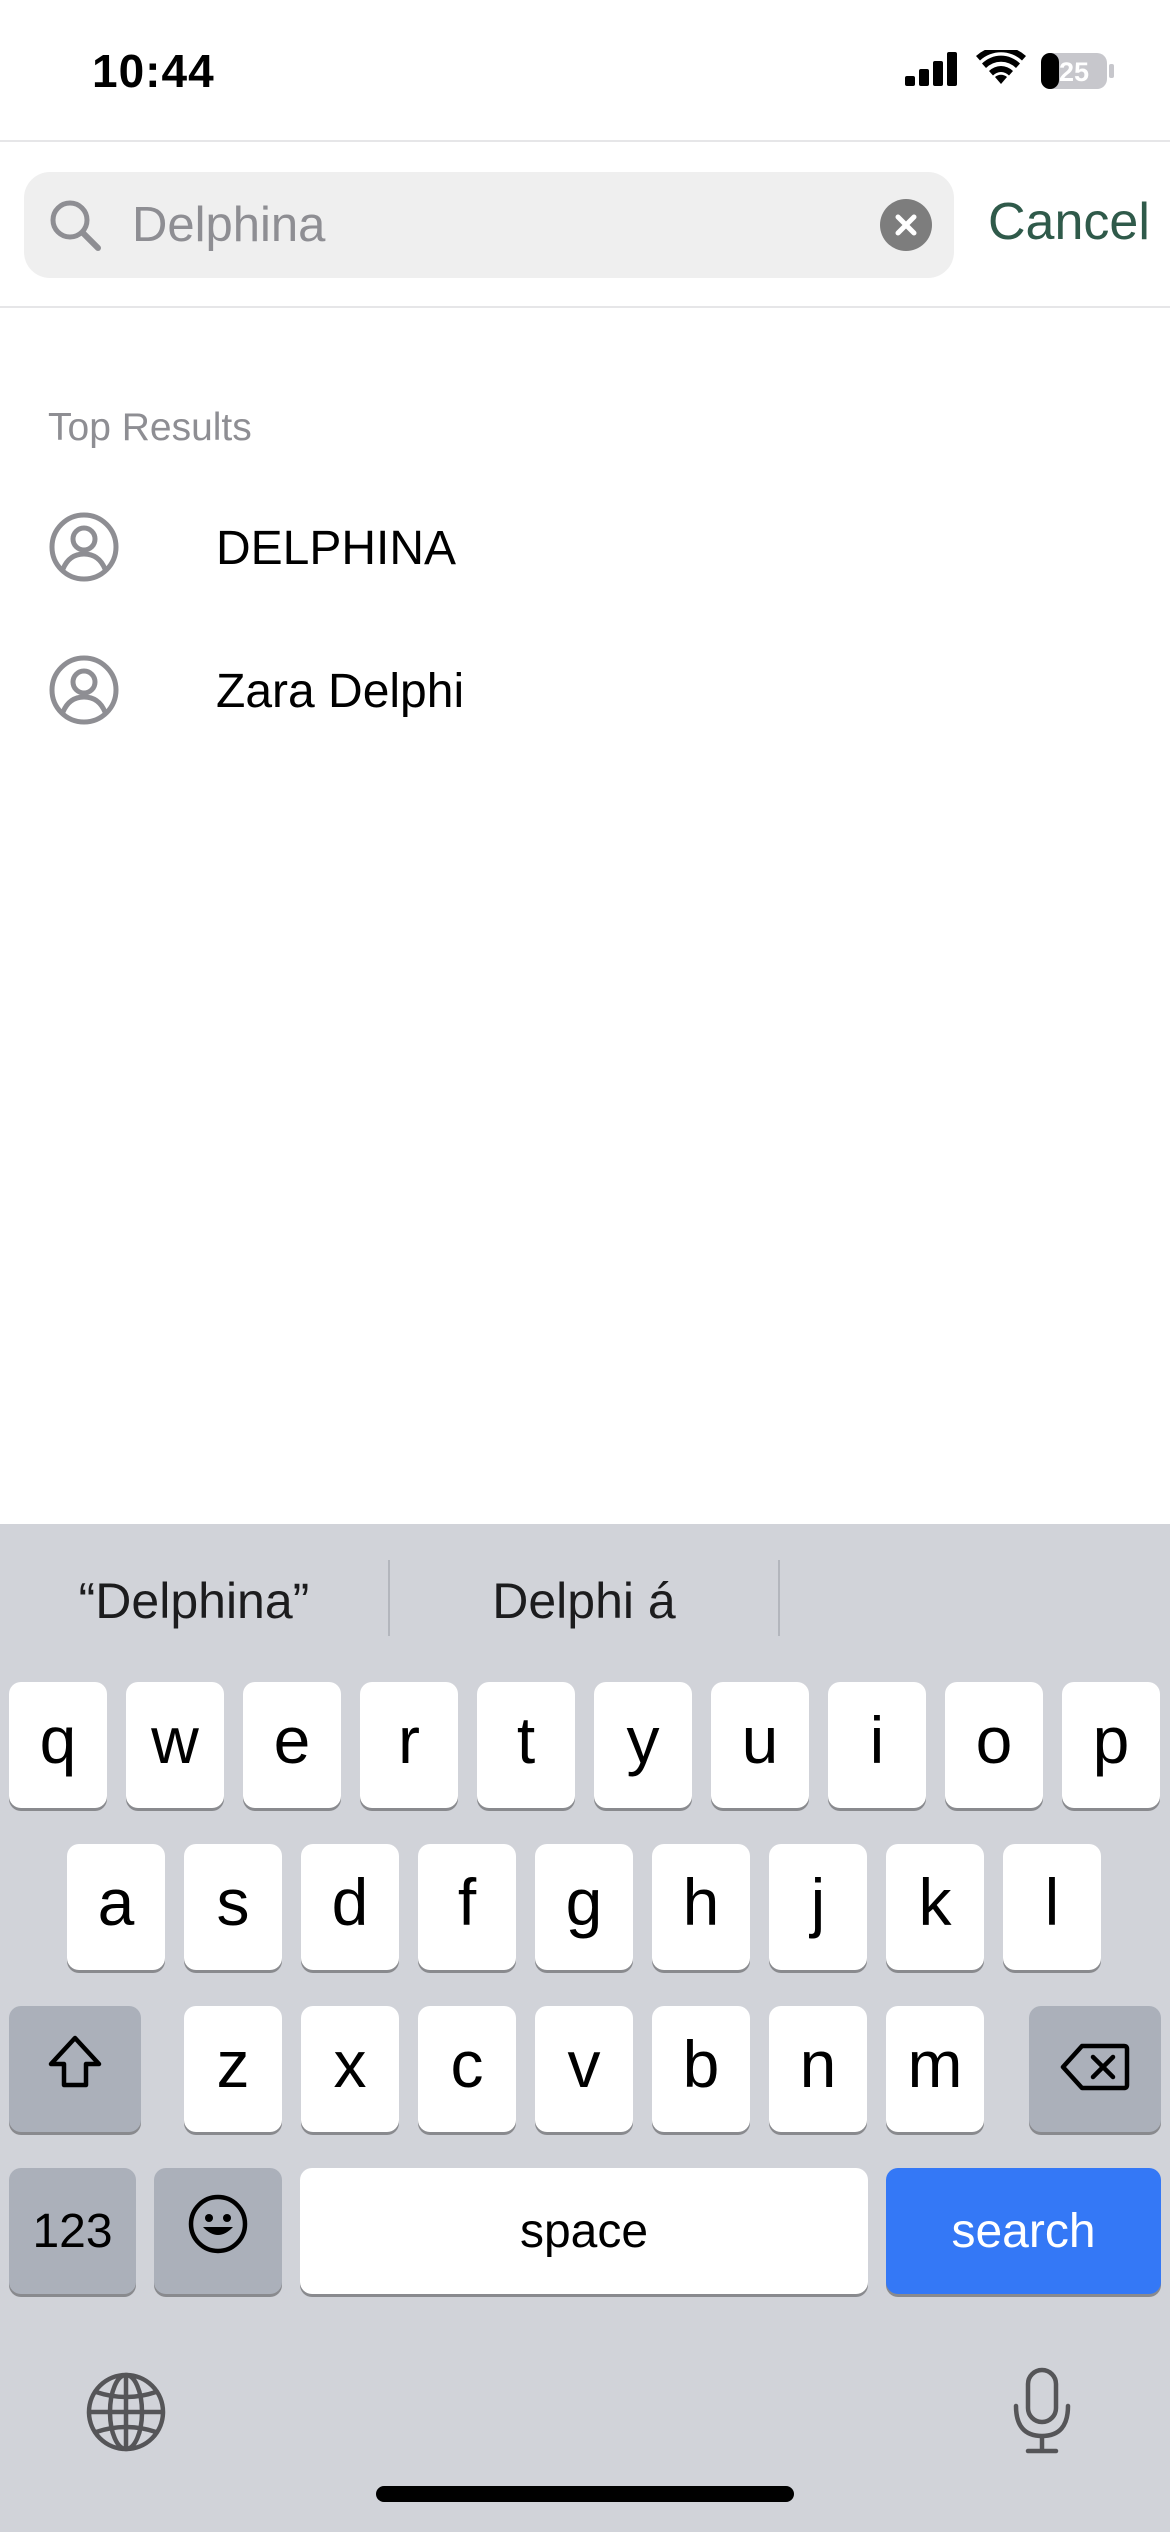 Image resolution: width=1170 pixels, height=2532 pixels. Describe the element at coordinates (584, 1907) in the screenshot. I see `key-g: g` at that location.